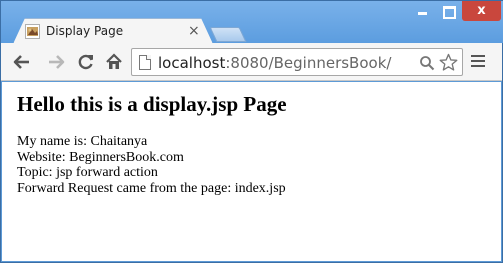 The height and width of the screenshot is (263, 503). What do you see at coordinates (114, 62) in the screenshot?
I see `home-icon` at bounding box center [114, 62].